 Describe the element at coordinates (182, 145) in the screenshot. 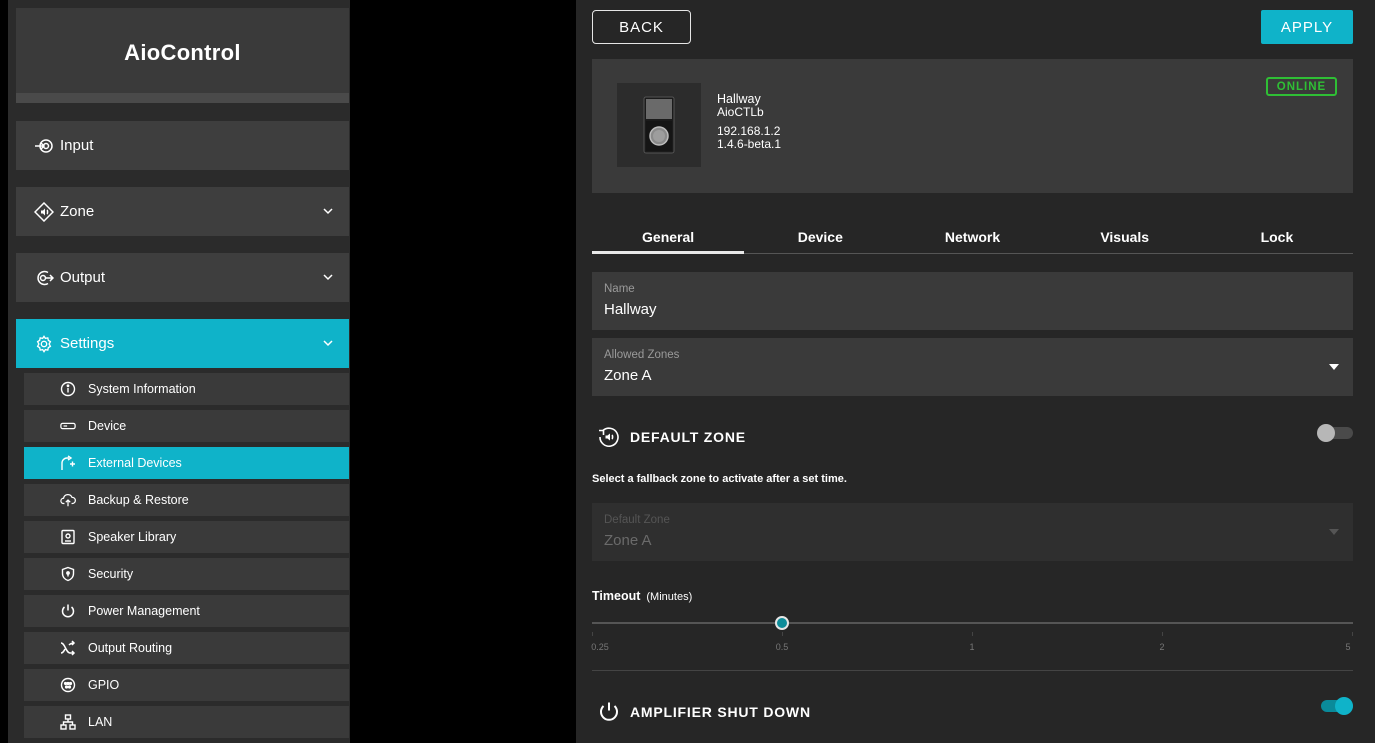

I see `sidebar-item-input: Input` at that location.